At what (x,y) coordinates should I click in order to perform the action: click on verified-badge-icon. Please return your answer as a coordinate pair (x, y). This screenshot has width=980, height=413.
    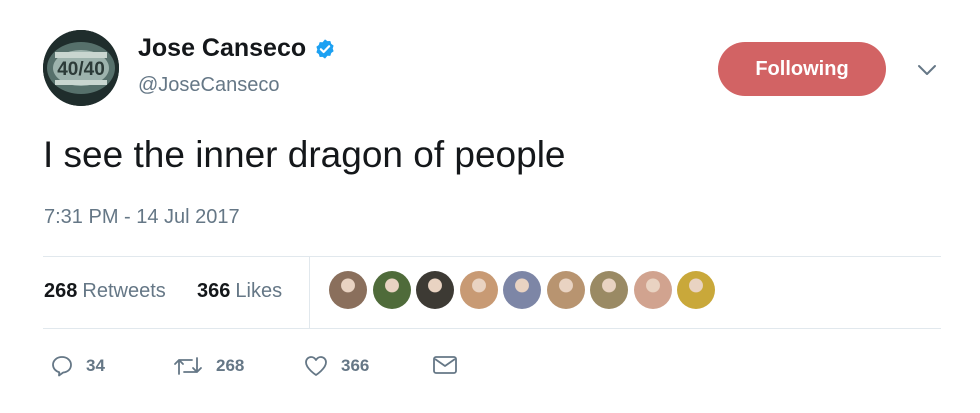
    Looking at the image, I should click on (325, 48).